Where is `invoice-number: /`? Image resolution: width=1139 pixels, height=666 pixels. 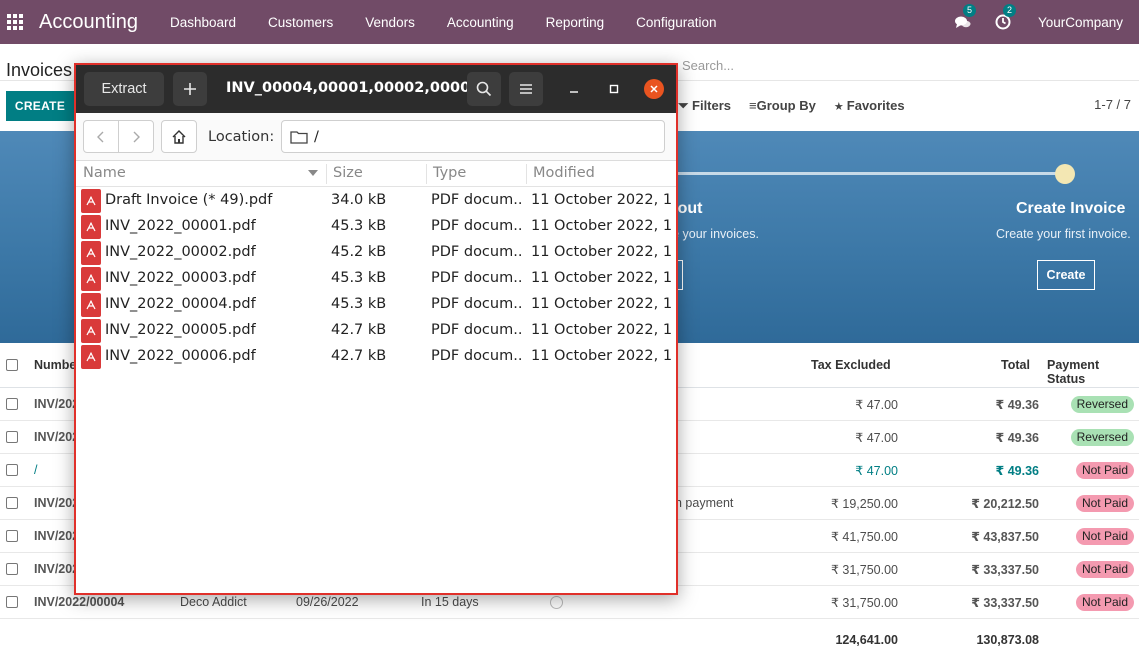
invoice-number: / is located at coordinates (36, 470).